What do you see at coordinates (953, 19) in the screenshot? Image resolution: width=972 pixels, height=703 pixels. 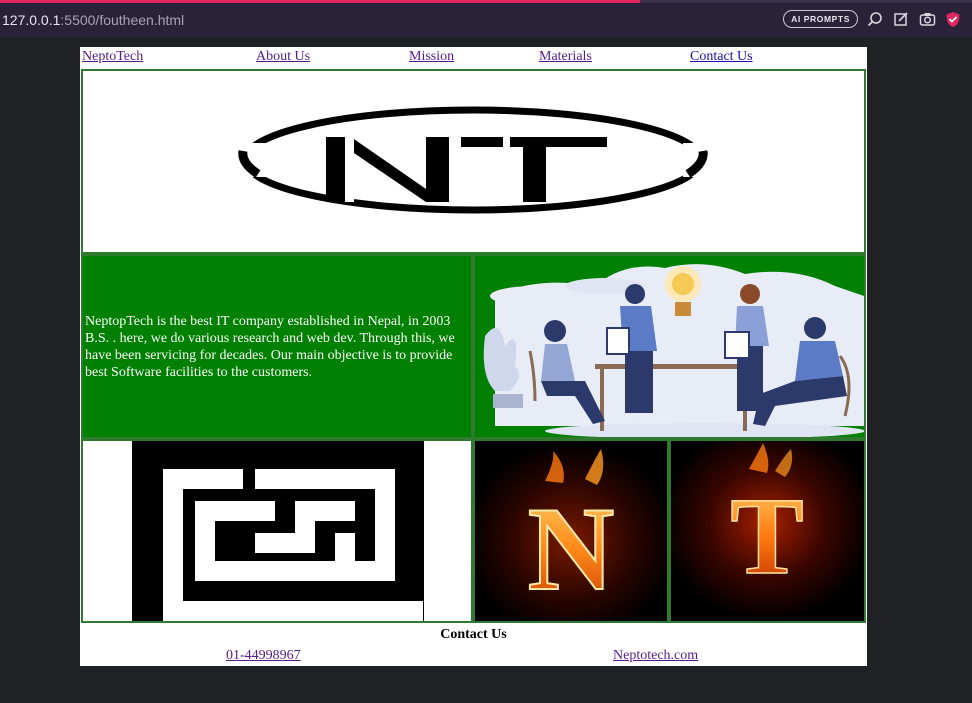 I see `shield-icon` at bounding box center [953, 19].